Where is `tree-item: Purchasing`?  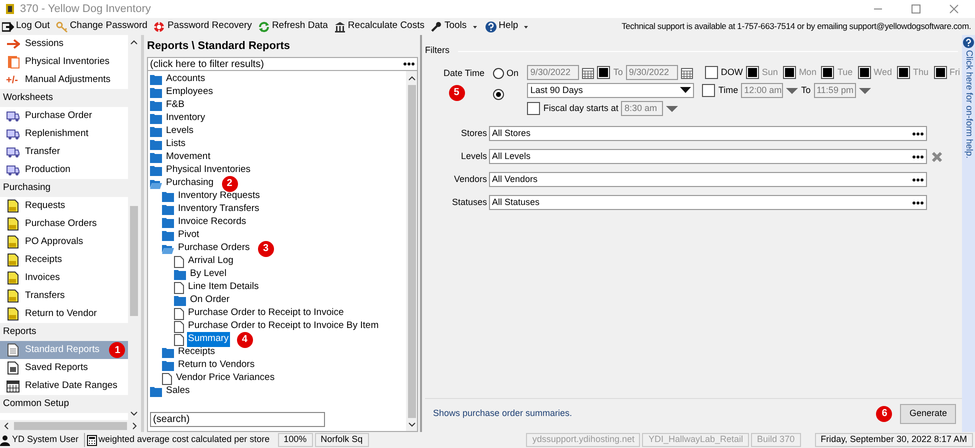 tree-item: Purchasing is located at coordinates (190, 183).